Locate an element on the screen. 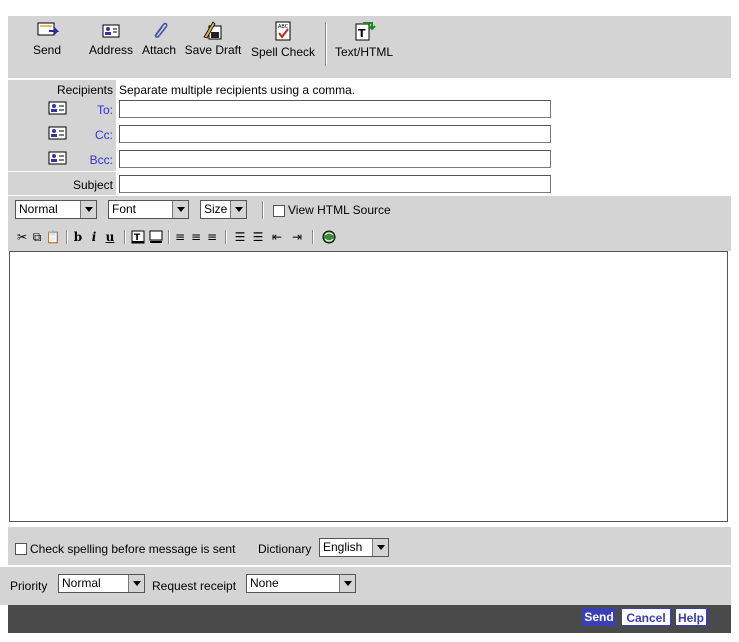 The image size is (739, 642). spell-check-toolbar-label: Spell Check is located at coordinates (283, 52).